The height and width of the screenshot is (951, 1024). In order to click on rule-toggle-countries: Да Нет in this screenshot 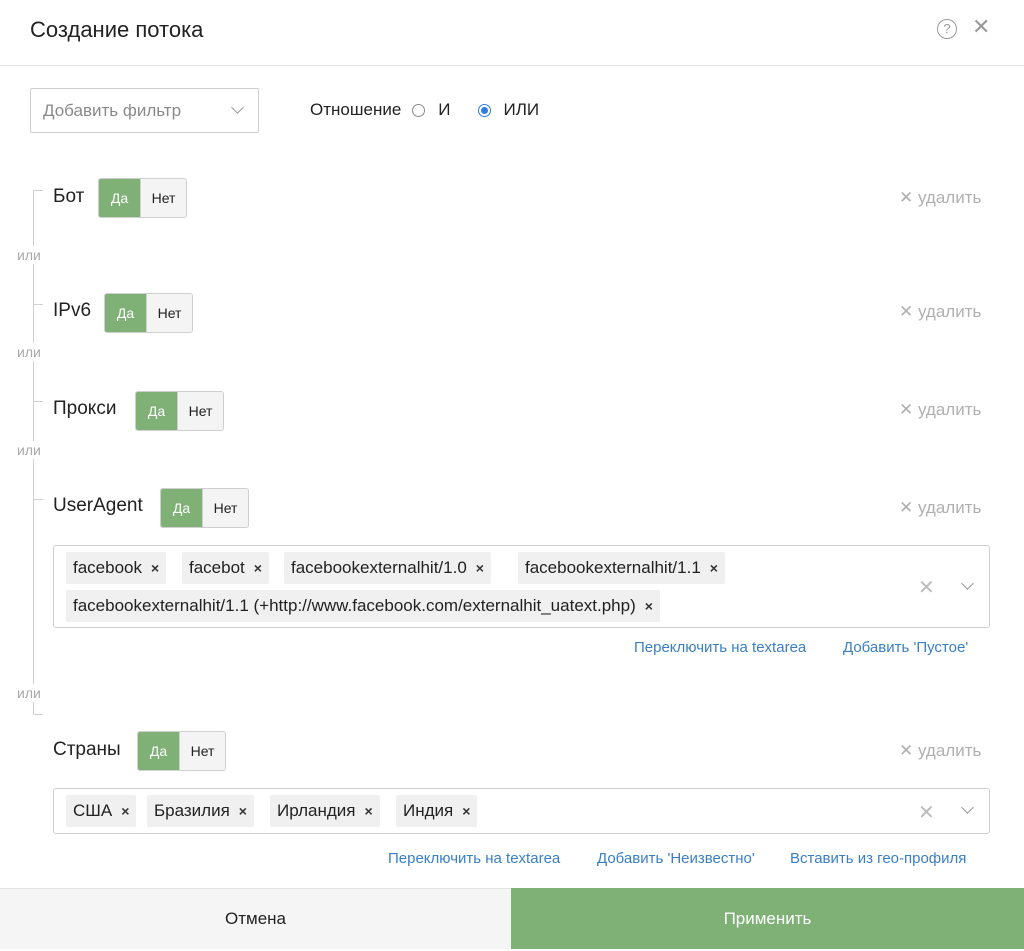, I will do `click(181, 751)`.